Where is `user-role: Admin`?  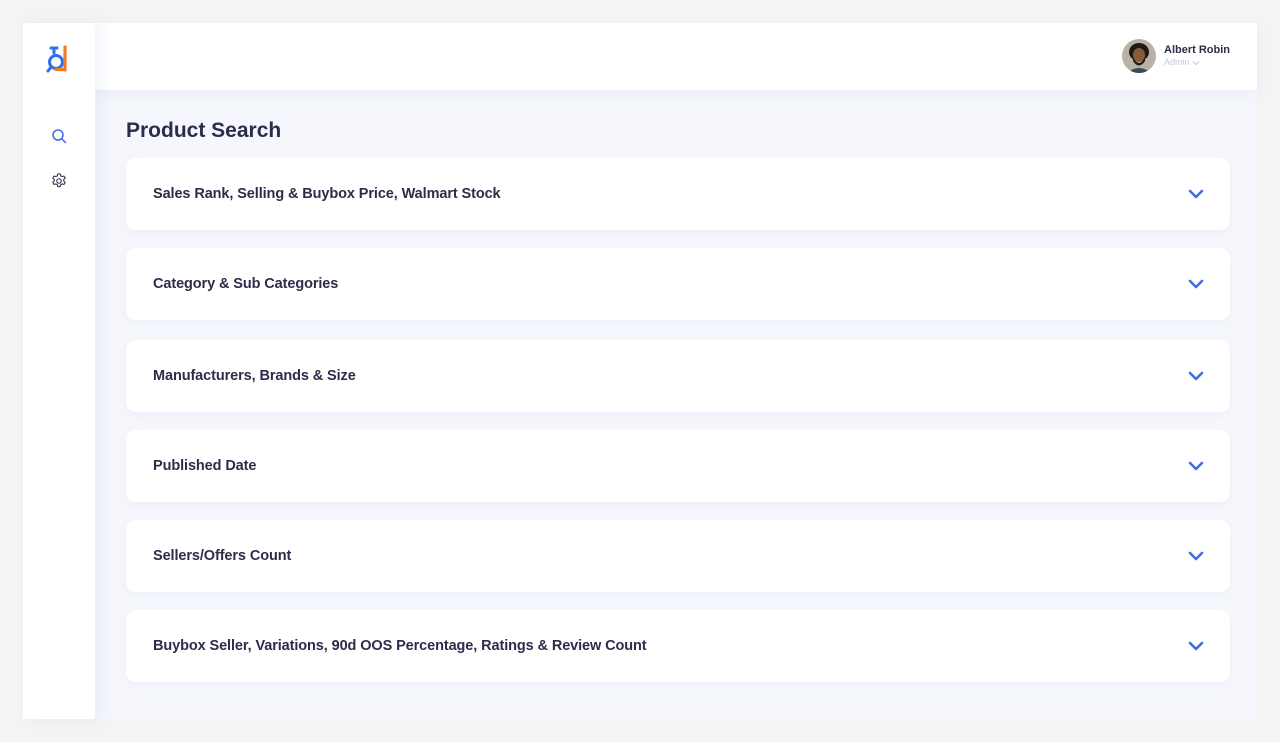 user-role: Admin is located at coordinates (1197, 62).